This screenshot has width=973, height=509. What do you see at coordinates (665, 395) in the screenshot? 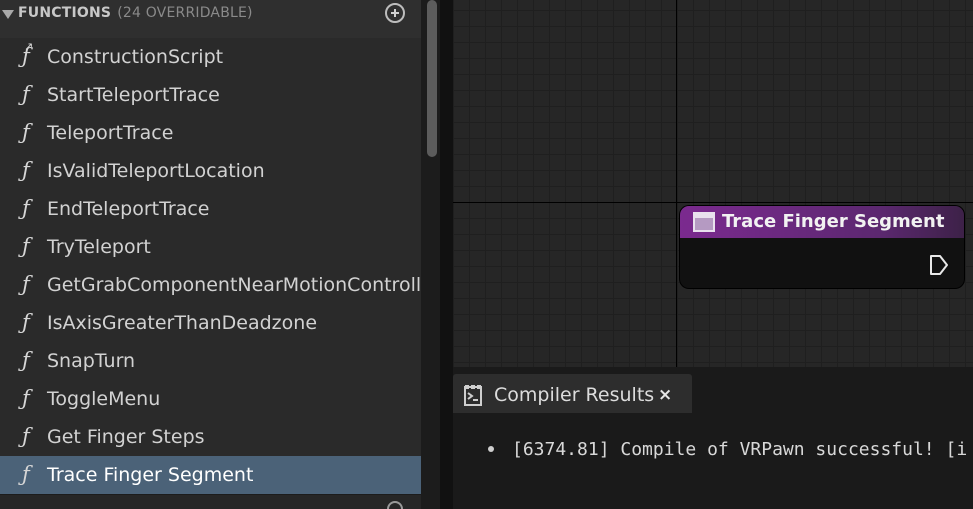
I see `close-icon: ×` at bounding box center [665, 395].